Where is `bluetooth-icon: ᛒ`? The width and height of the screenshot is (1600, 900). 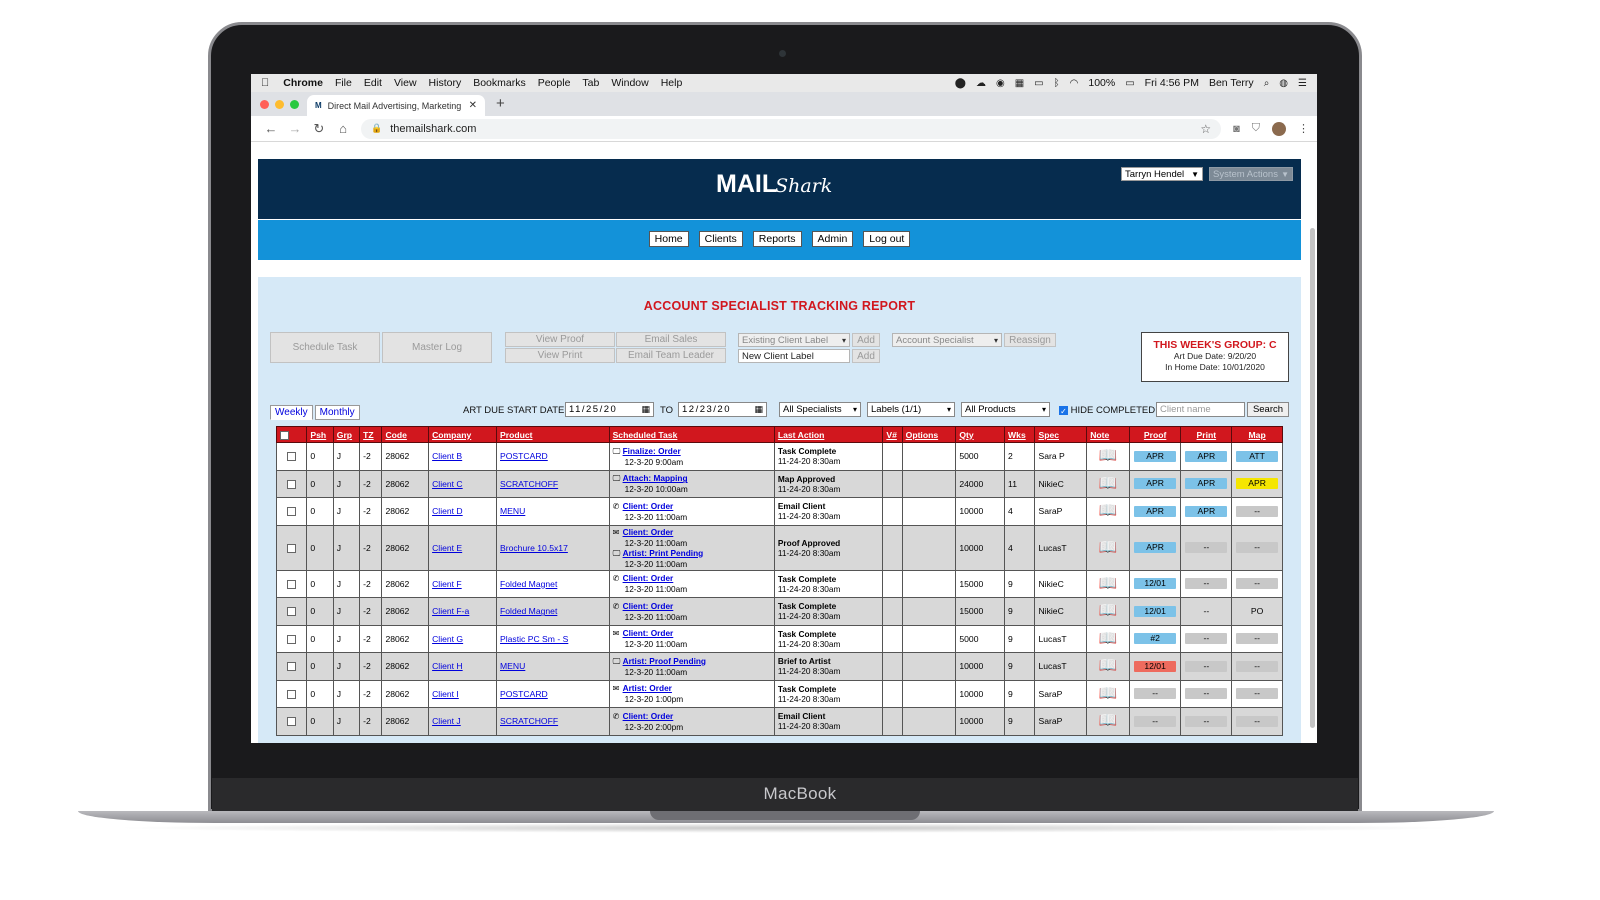 bluetooth-icon: ᛒ is located at coordinates (1057, 83).